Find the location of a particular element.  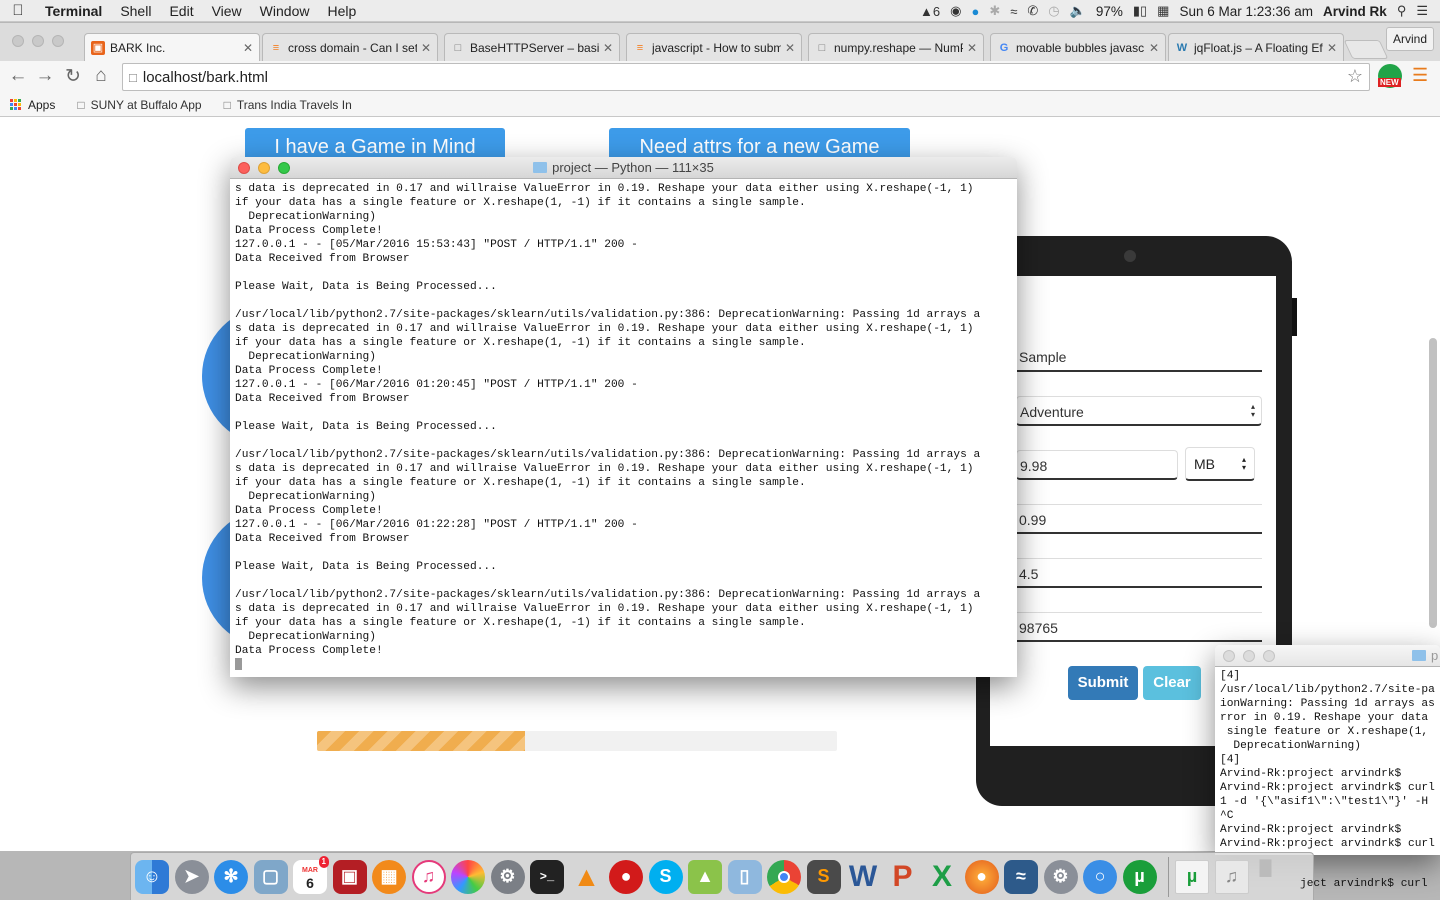

volume-icon: 🔈 is located at coordinates (1078, 11).